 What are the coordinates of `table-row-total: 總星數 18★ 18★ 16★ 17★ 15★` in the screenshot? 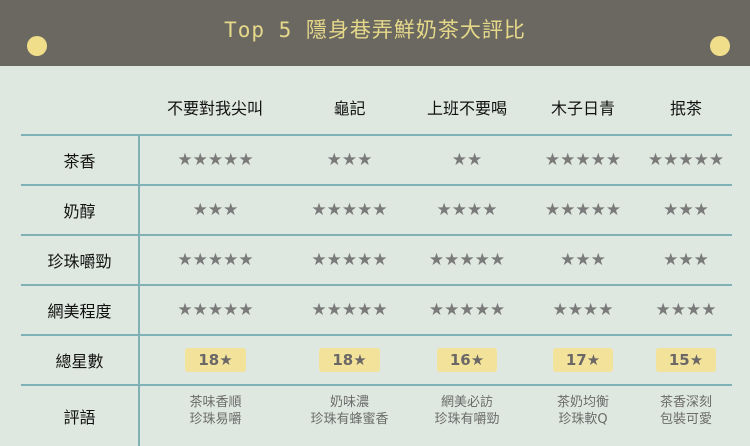 It's located at (376, 359).